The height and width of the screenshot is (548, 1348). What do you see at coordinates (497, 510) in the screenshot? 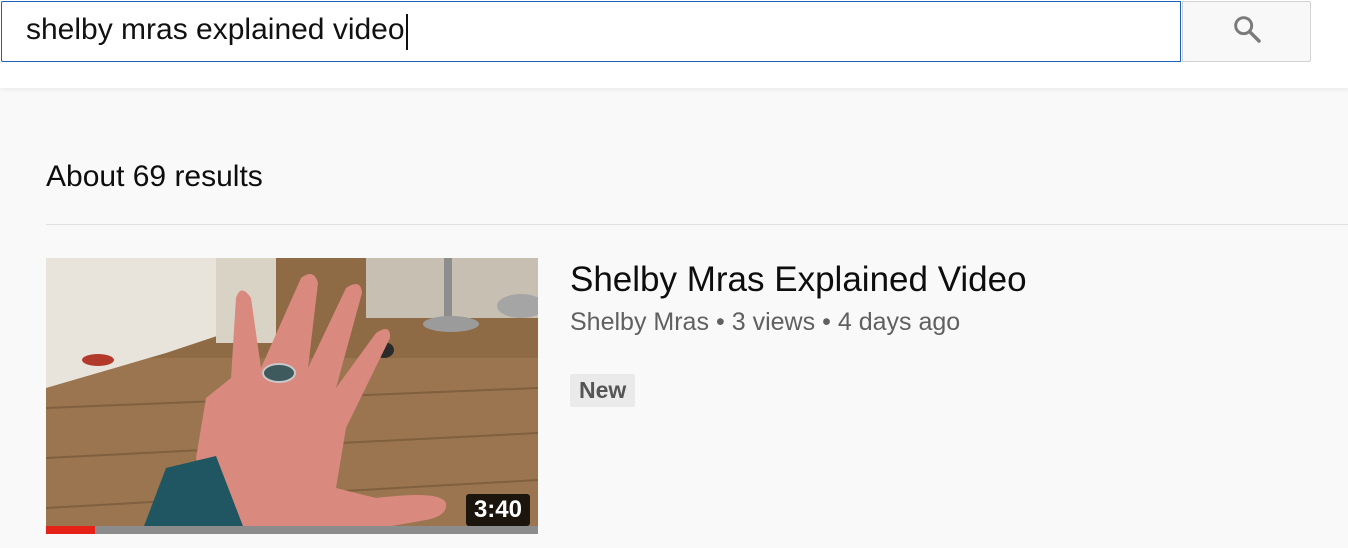
I see `video-duration: 3:40` at bounding box center [497, 510].